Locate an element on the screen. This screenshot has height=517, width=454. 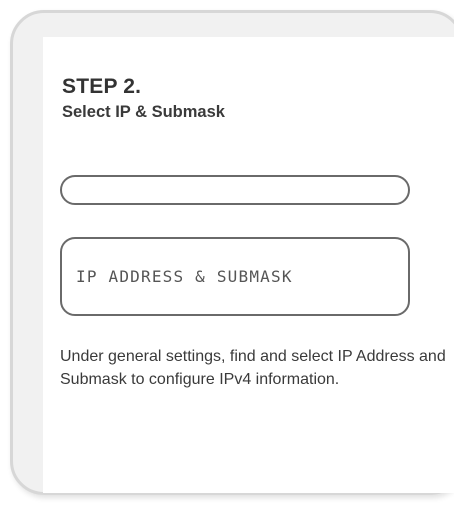
ip-address-submask-option: IP ADDRESS & SUBMASK is located at coordinates (235, 276).